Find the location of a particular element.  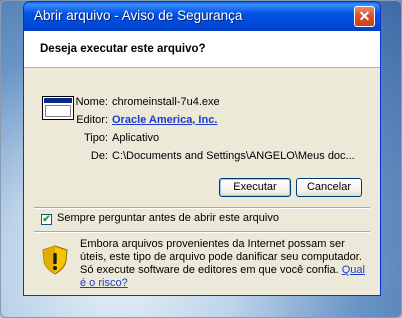

divider-bottom is located at coordinates (202, 232).